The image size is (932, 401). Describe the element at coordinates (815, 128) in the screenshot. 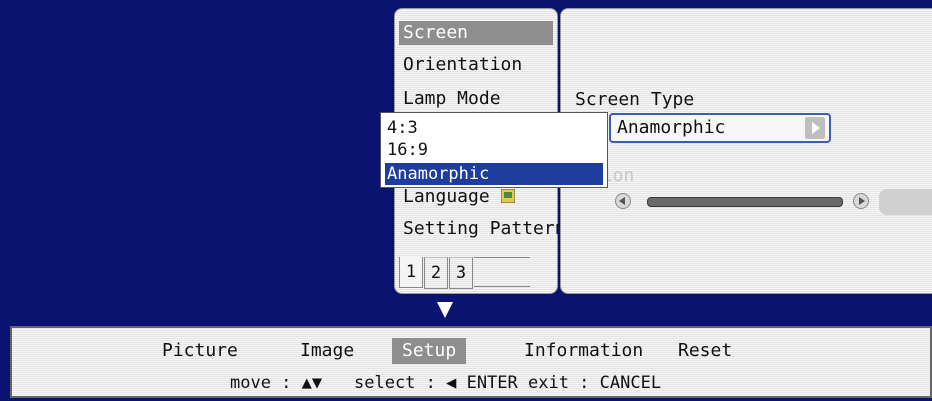

I see `chevron-right-icon` at that location.